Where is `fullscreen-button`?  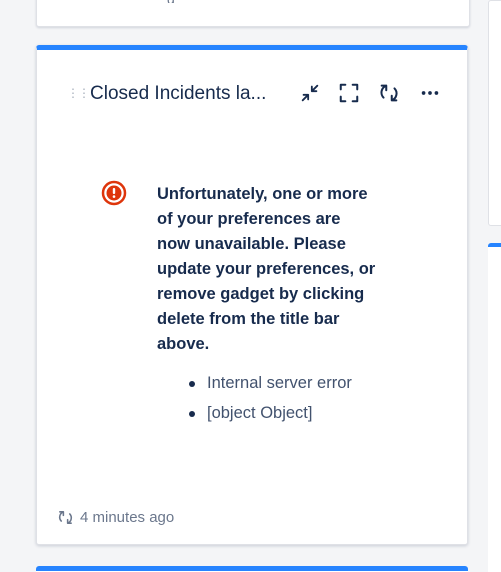 fullscreen-button is located at coordinates (349, 93).